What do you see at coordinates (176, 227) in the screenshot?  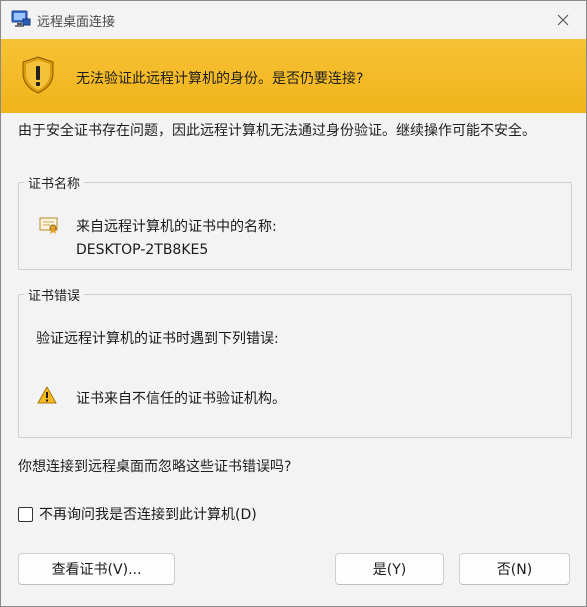 I see `certificate-name-label: 来自远程计算机的证书中的名称:` at bounding box center [176, 227].